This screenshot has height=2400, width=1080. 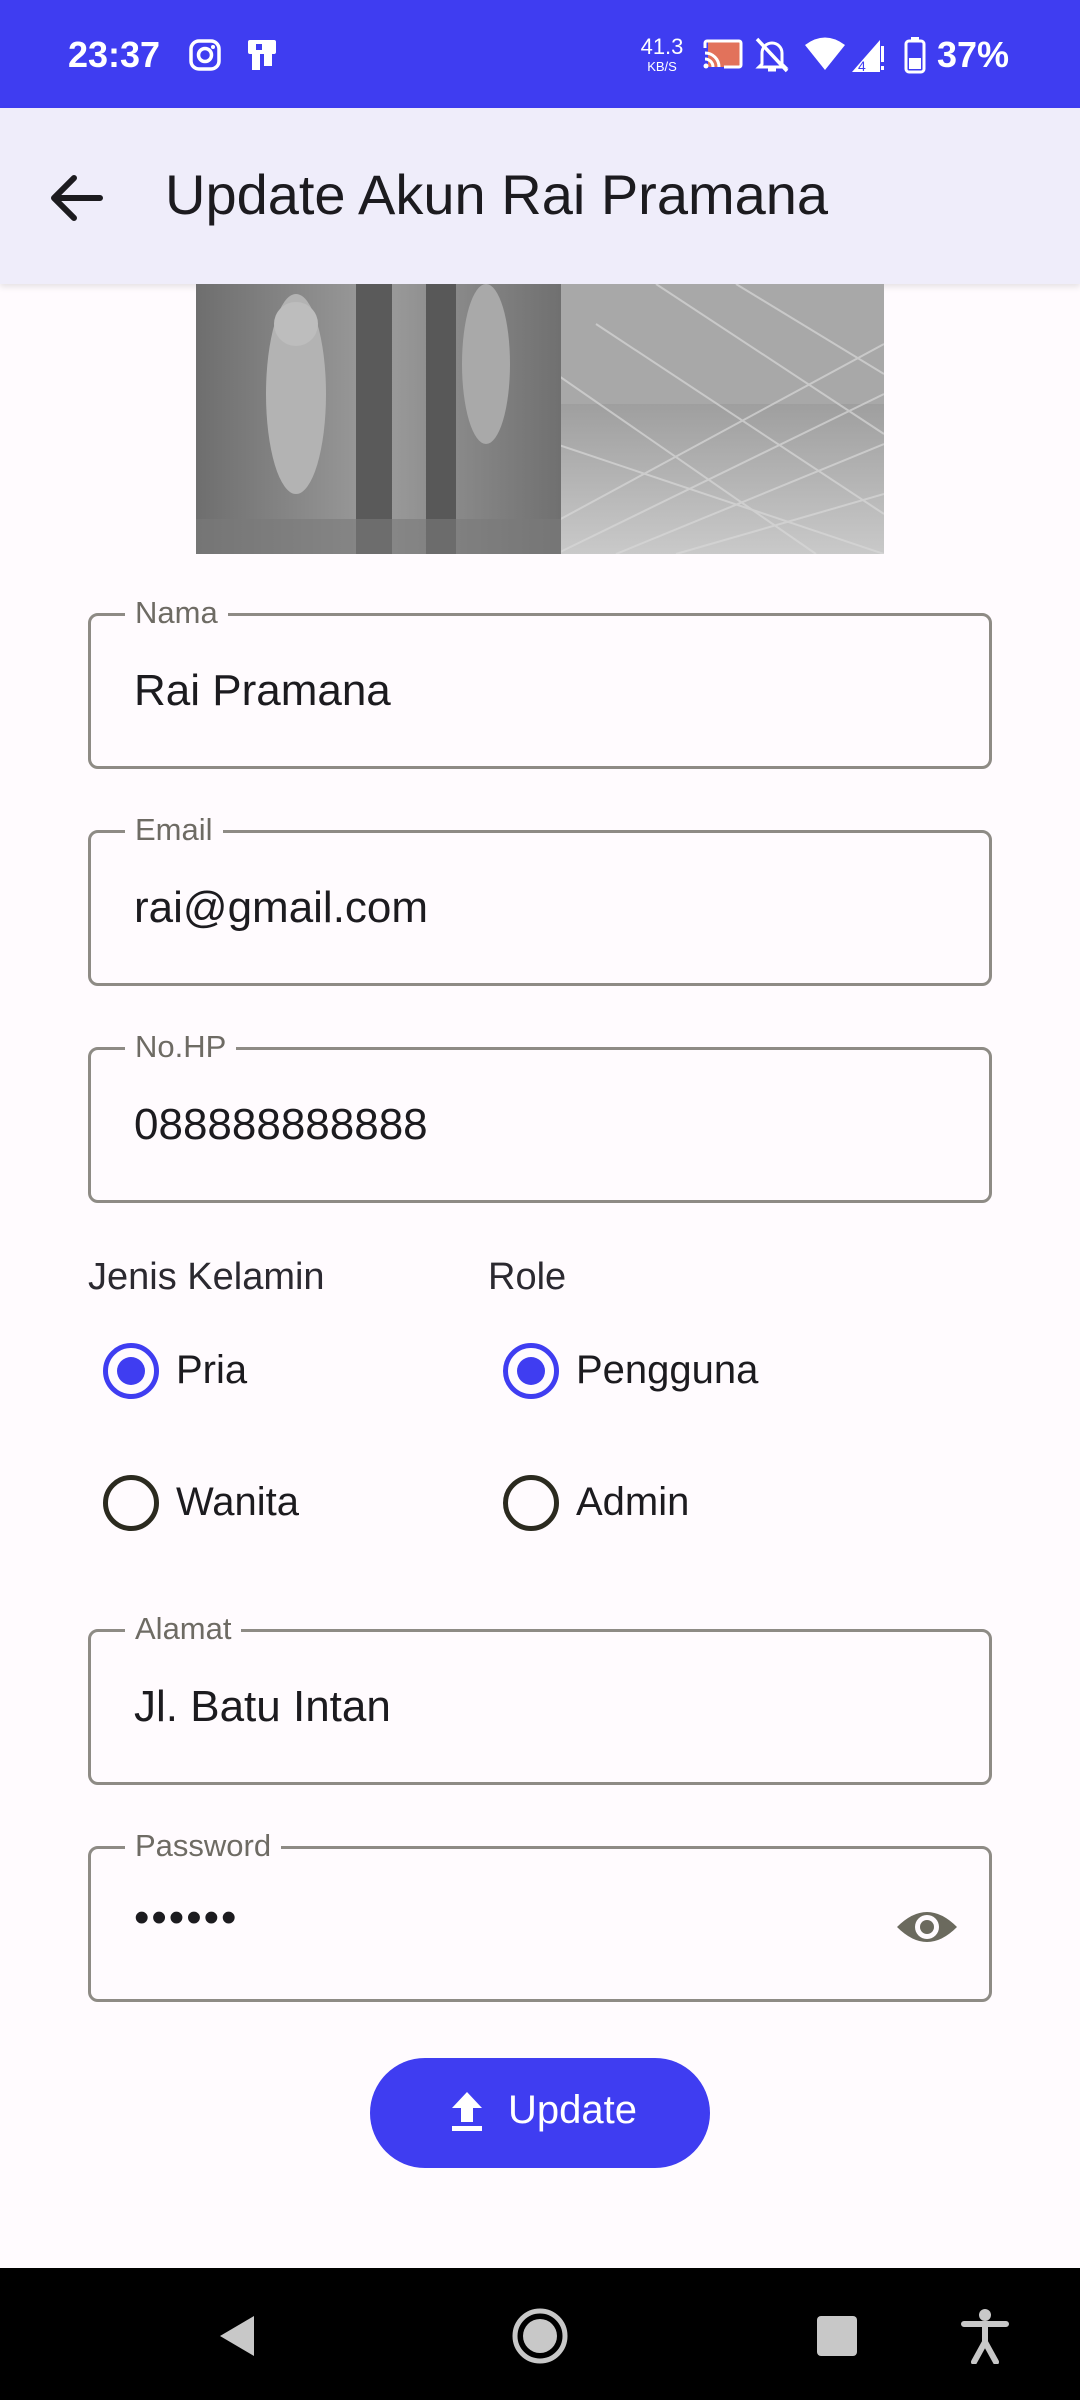 What do you see at coordinates (114, 54) in the screenshot?
I see `status-time: 23:37` at bounding box center [114, 54].